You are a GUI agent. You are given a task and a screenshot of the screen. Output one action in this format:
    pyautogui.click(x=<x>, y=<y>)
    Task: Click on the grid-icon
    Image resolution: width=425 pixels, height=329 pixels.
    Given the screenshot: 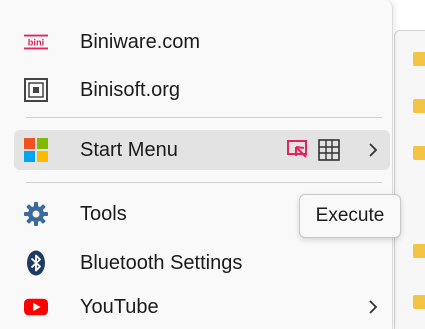 What is the action you would take?
    pyautogui.click(x=329, y=150)
    